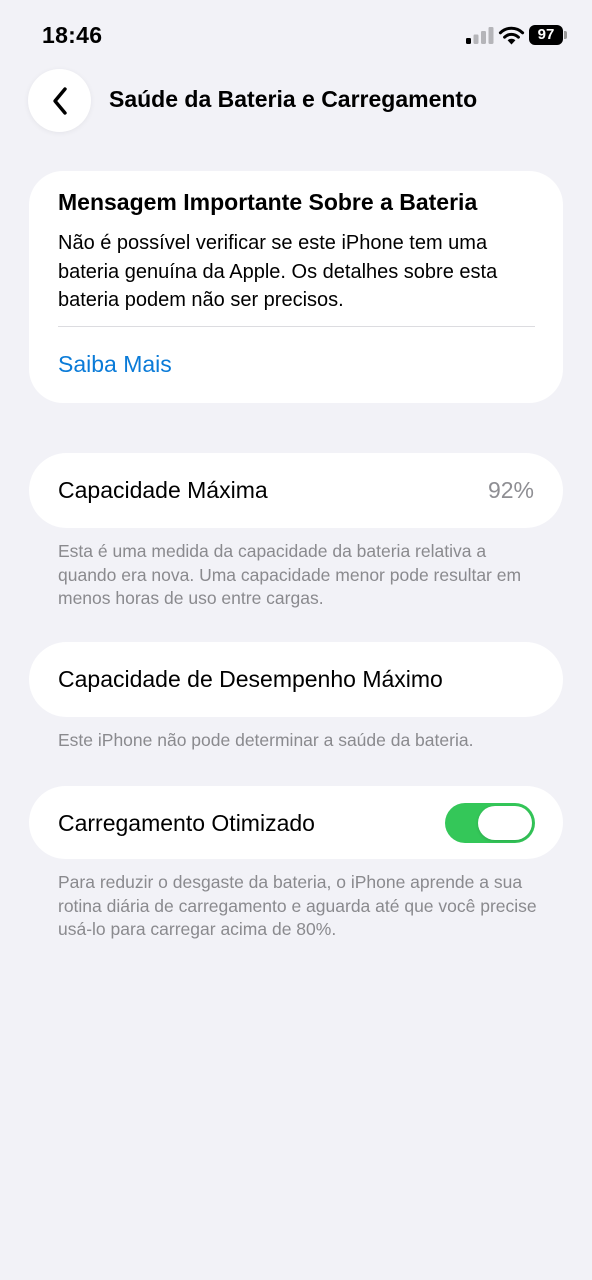 Image resolution: width=592 pixels, height=1280 pixels. Describe the element at coordinates (72, 35) in the screenshot. I see `status-time: 18:46` at that location.